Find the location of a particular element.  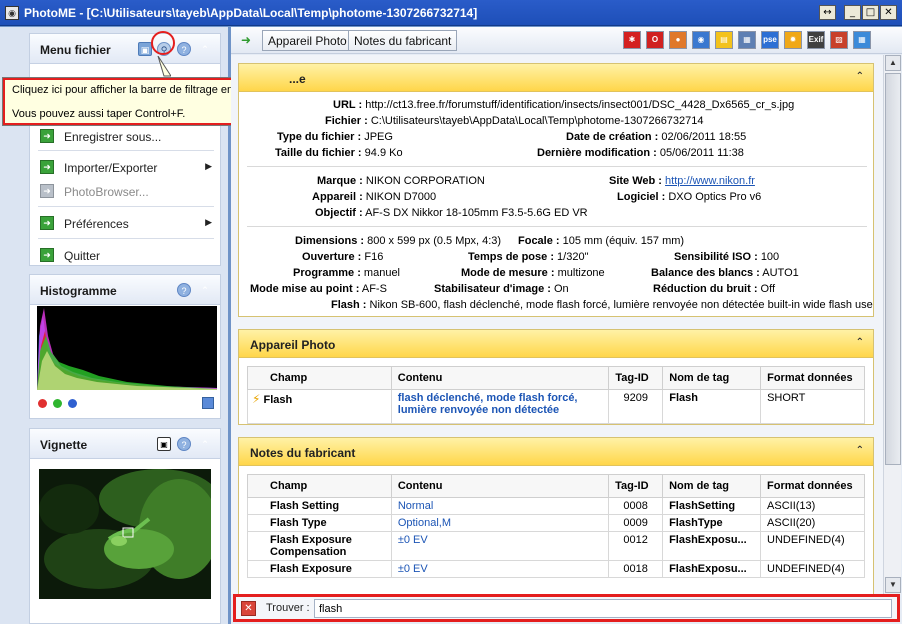

yellow-note-icon: ▤ is located at coordinates (724, 40).